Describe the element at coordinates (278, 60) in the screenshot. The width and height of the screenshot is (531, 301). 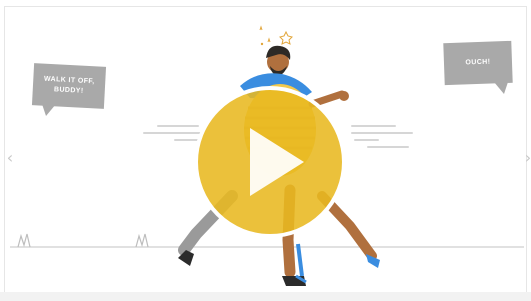
I see `figure-head` at that location.